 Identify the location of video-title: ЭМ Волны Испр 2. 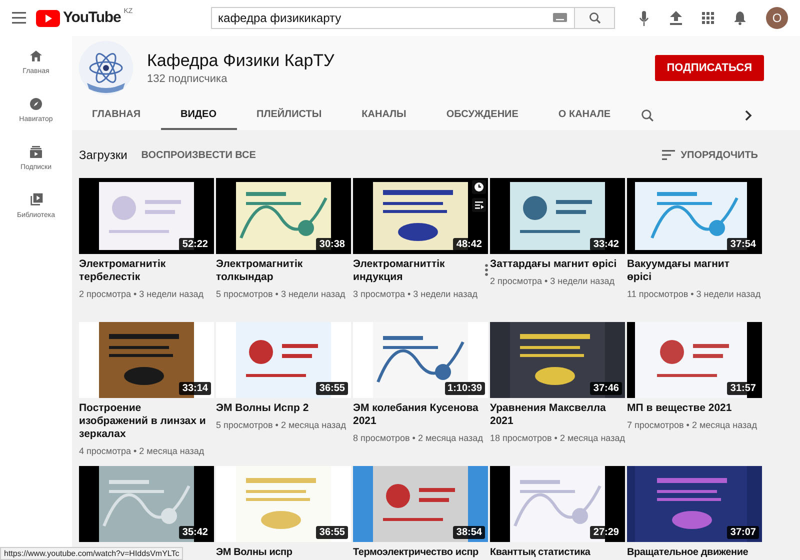
(283, 408).